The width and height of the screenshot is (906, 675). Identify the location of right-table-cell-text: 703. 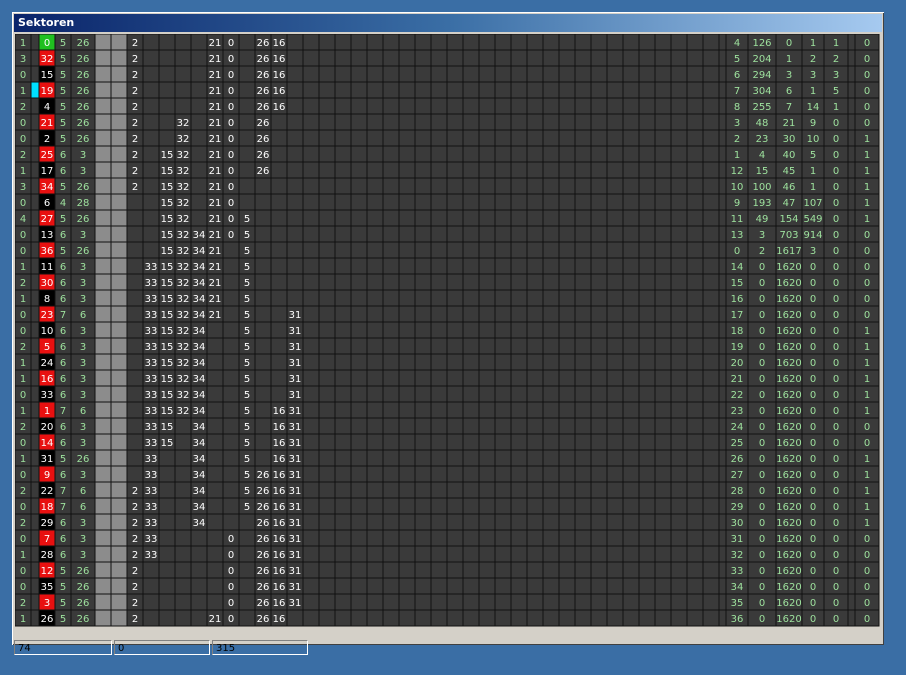
(788, 235).